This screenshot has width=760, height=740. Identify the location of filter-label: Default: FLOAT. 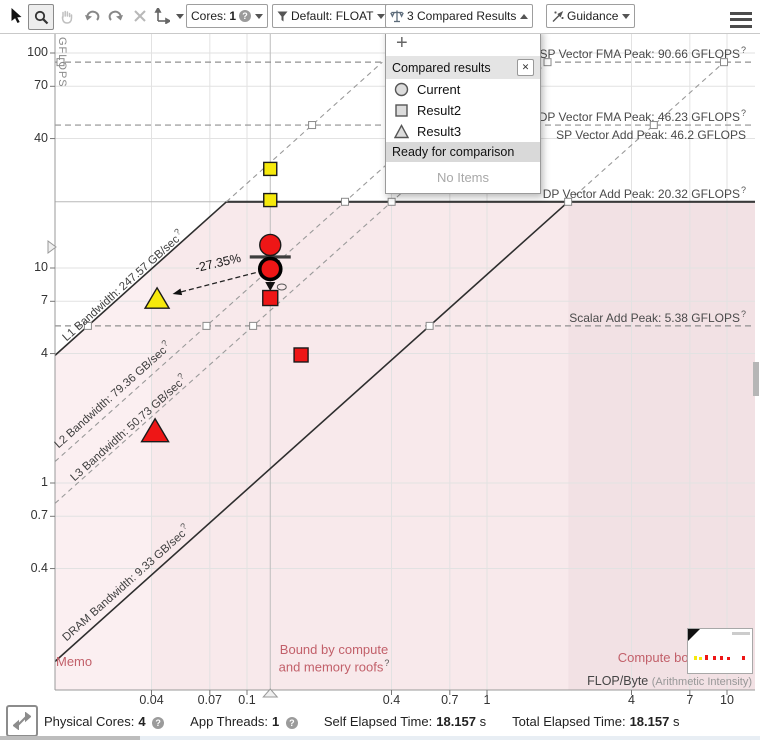
(332, 16).